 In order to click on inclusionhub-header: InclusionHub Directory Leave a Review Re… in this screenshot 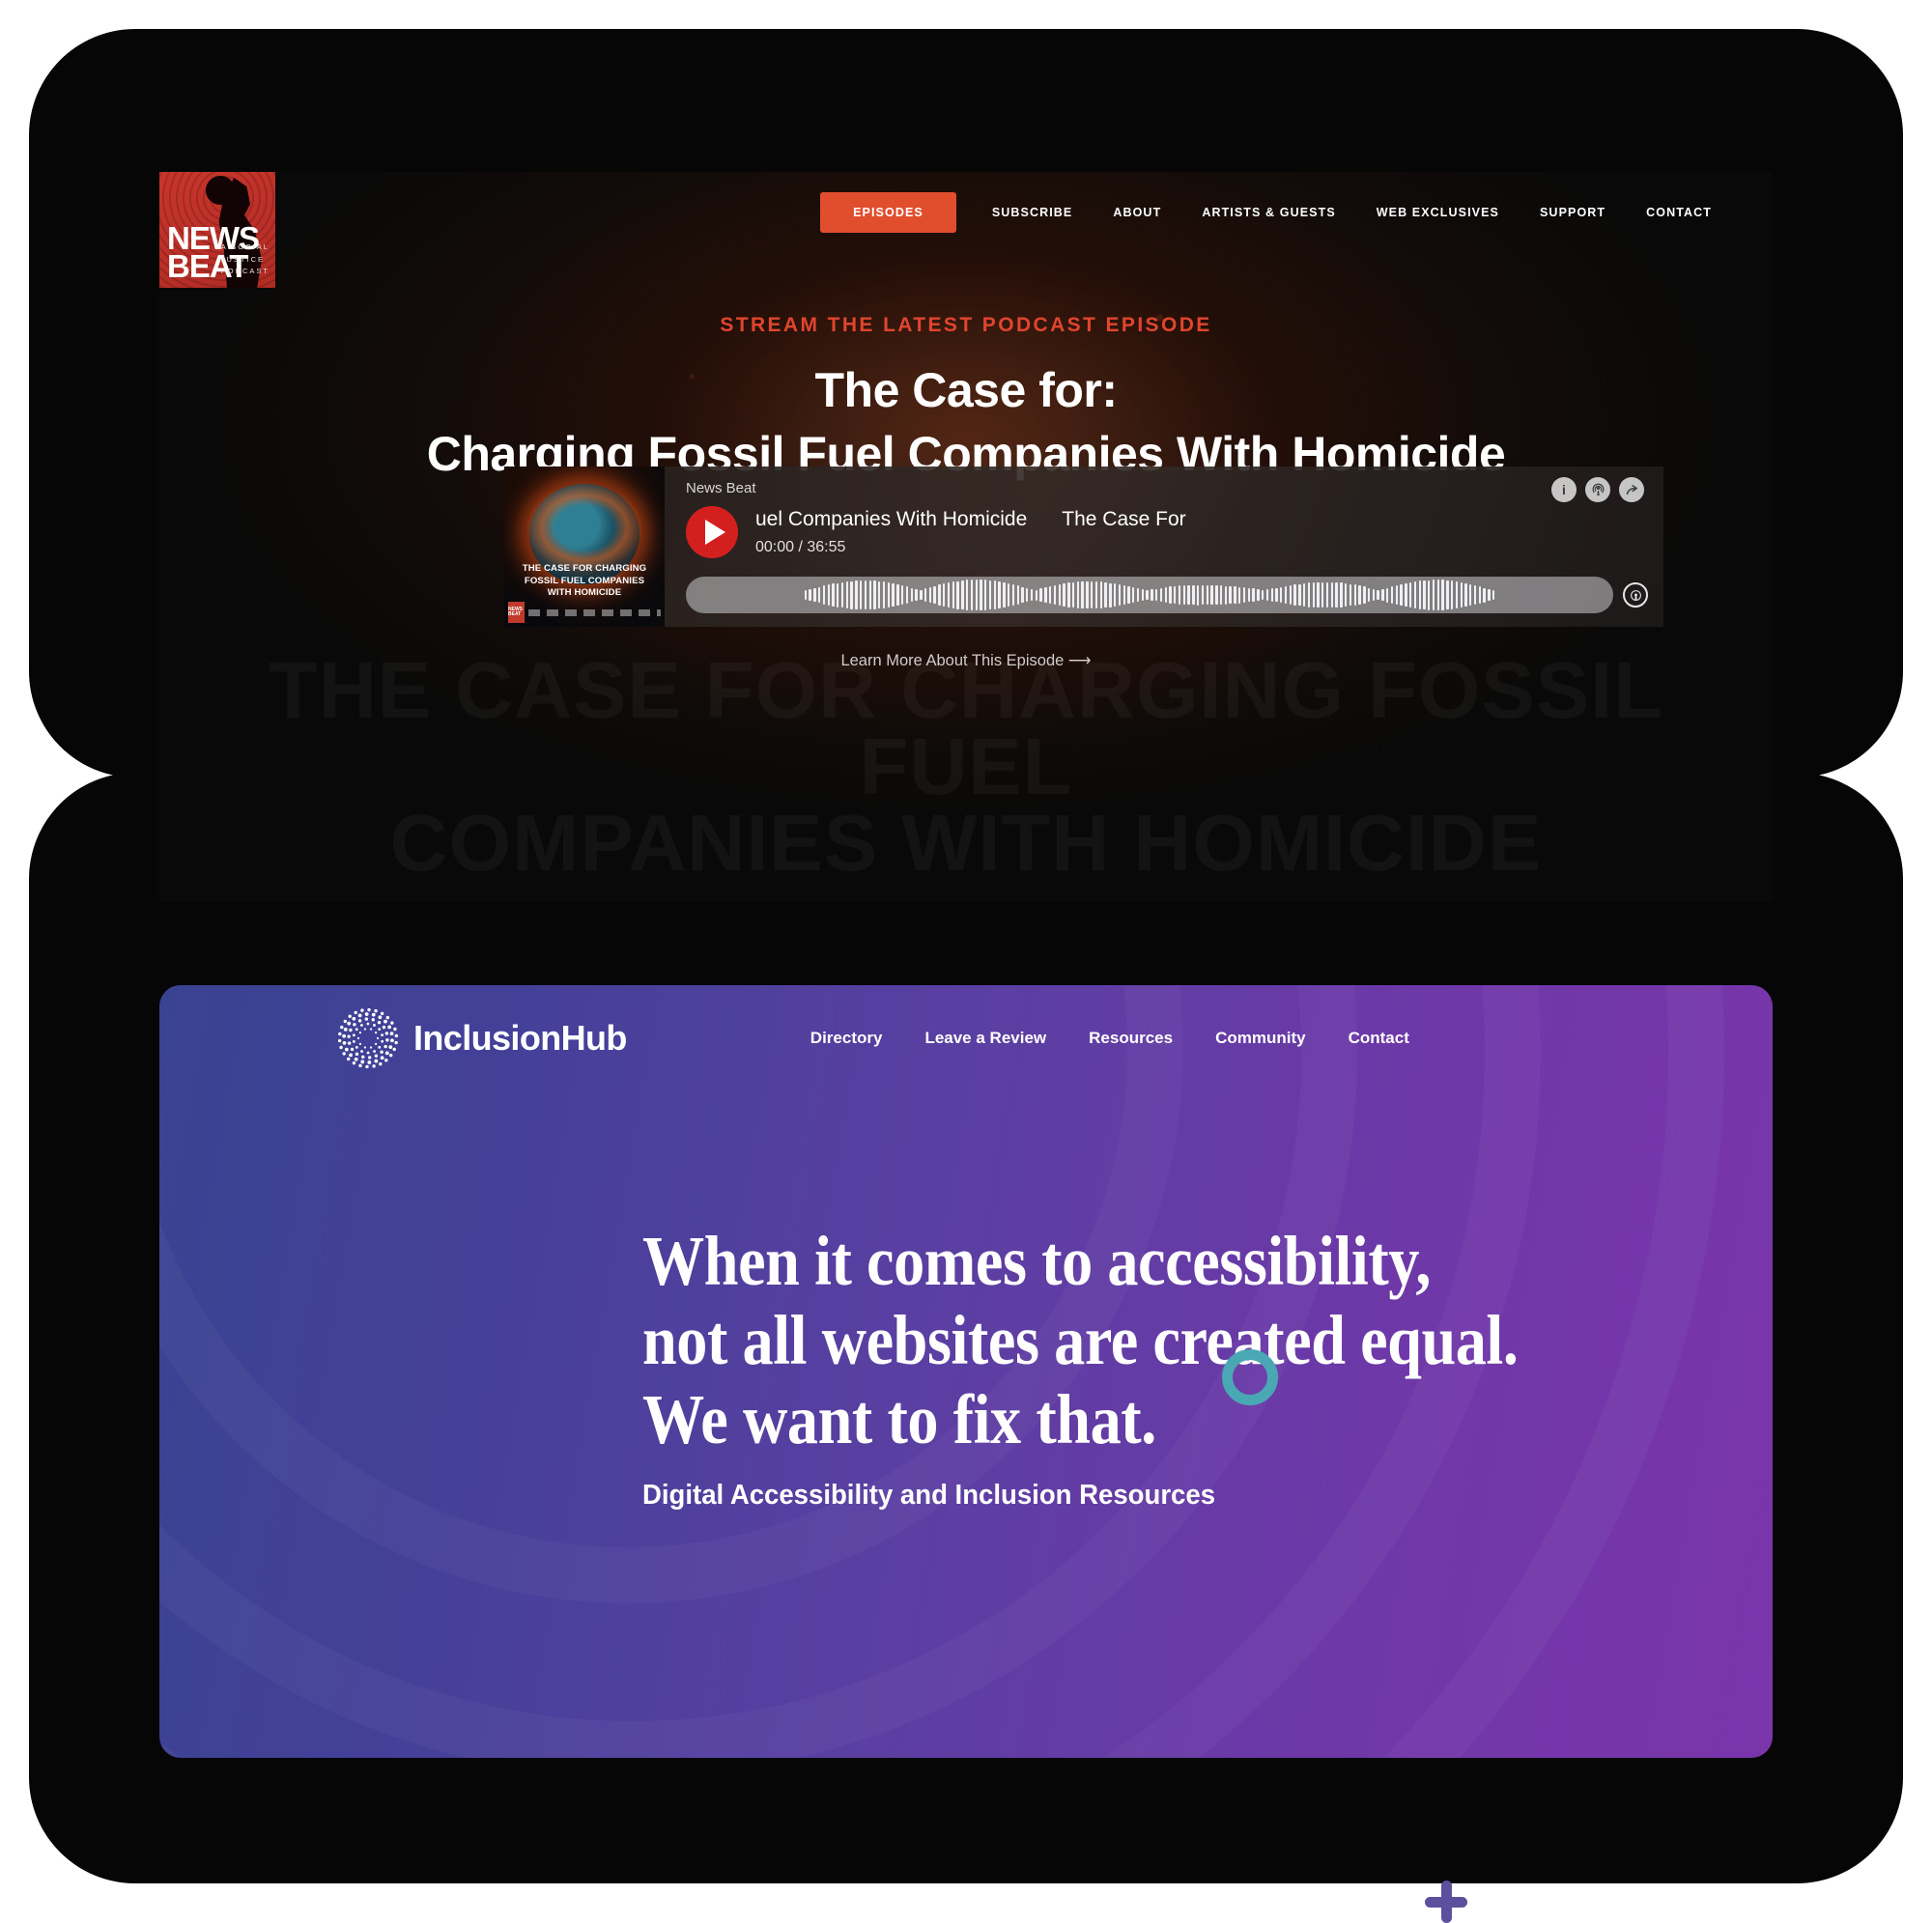, I will do `click(966, 1039)`.